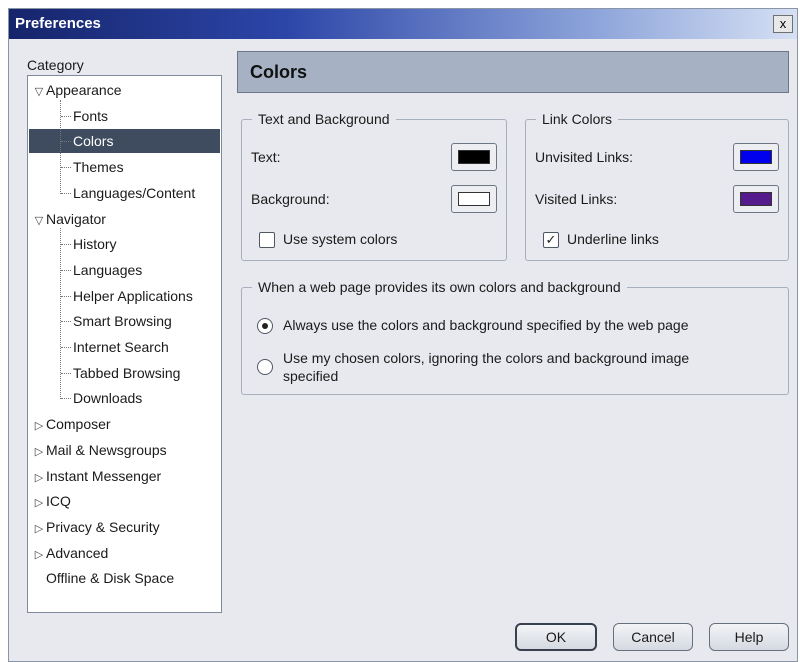 This screenshot has width=800, height=662. What do you see at coordinates (783, 24) in the screenshot?
I see `close-button: x` at bounding box center [783, 24].